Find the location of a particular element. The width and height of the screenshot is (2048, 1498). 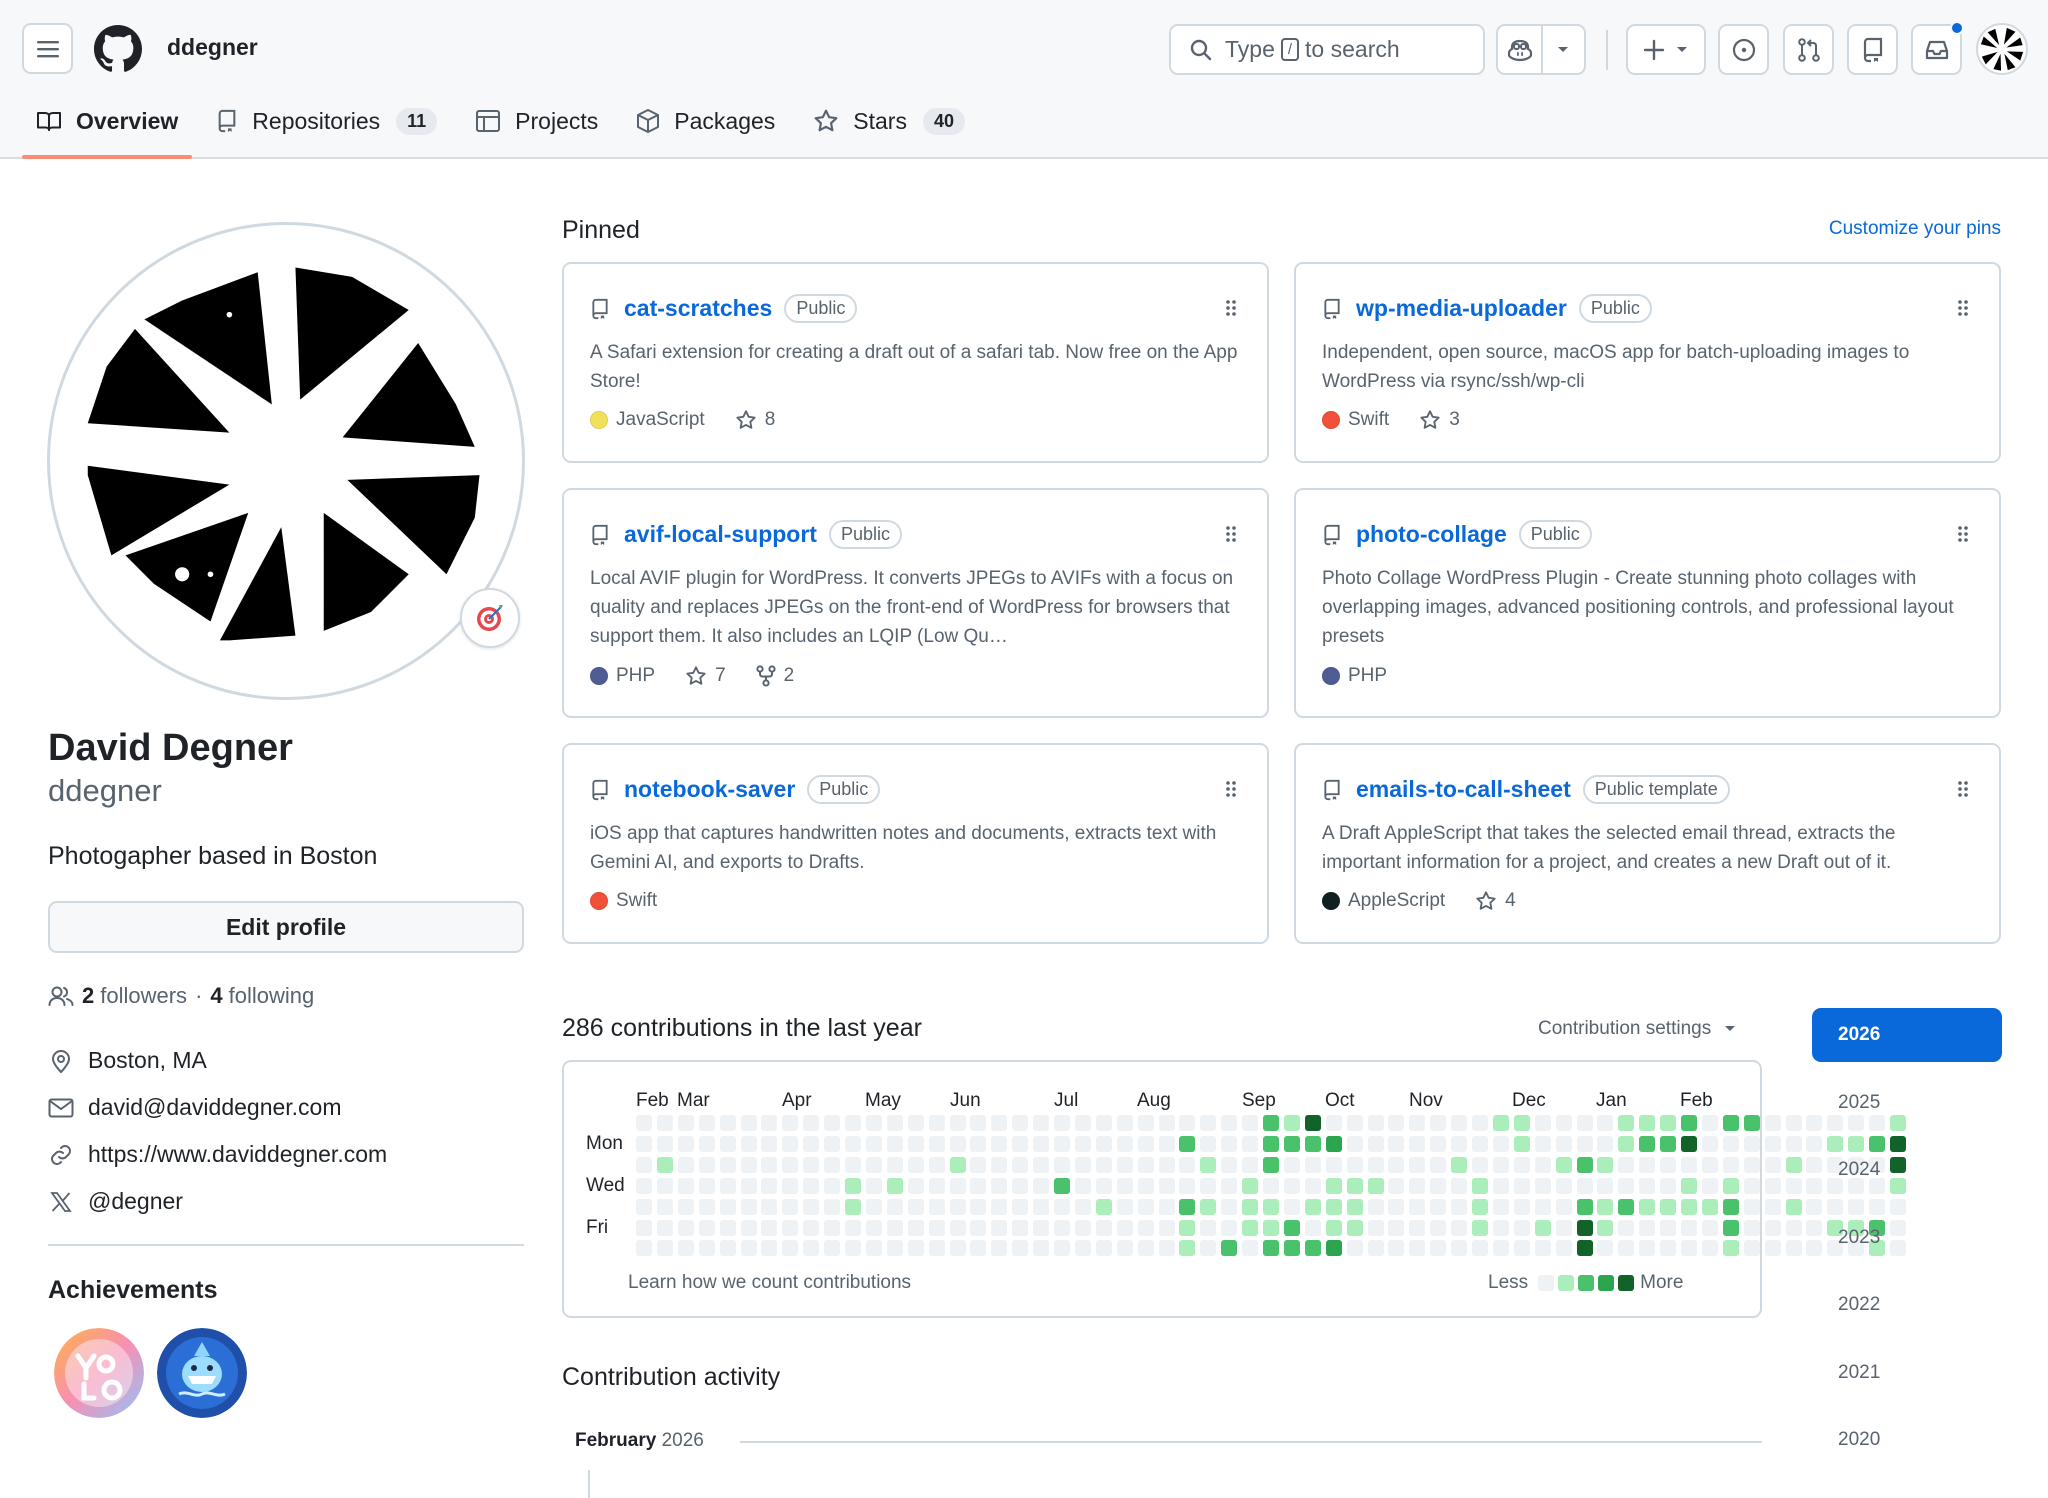

website-link: https://www.daviddegner.com is located at coordinates (237, 1154).